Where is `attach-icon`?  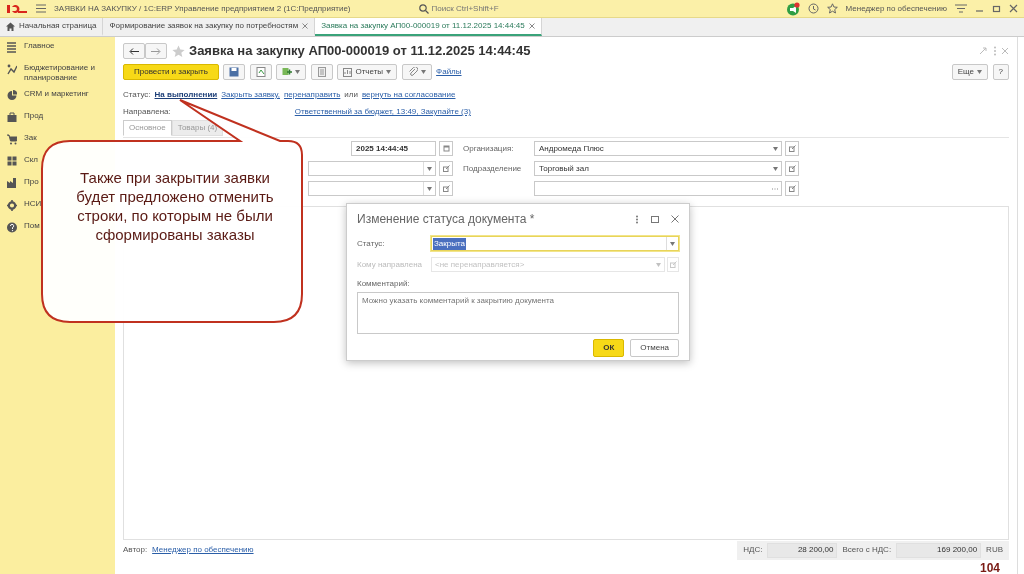
attach-icon is located at coordinates (412, 72).